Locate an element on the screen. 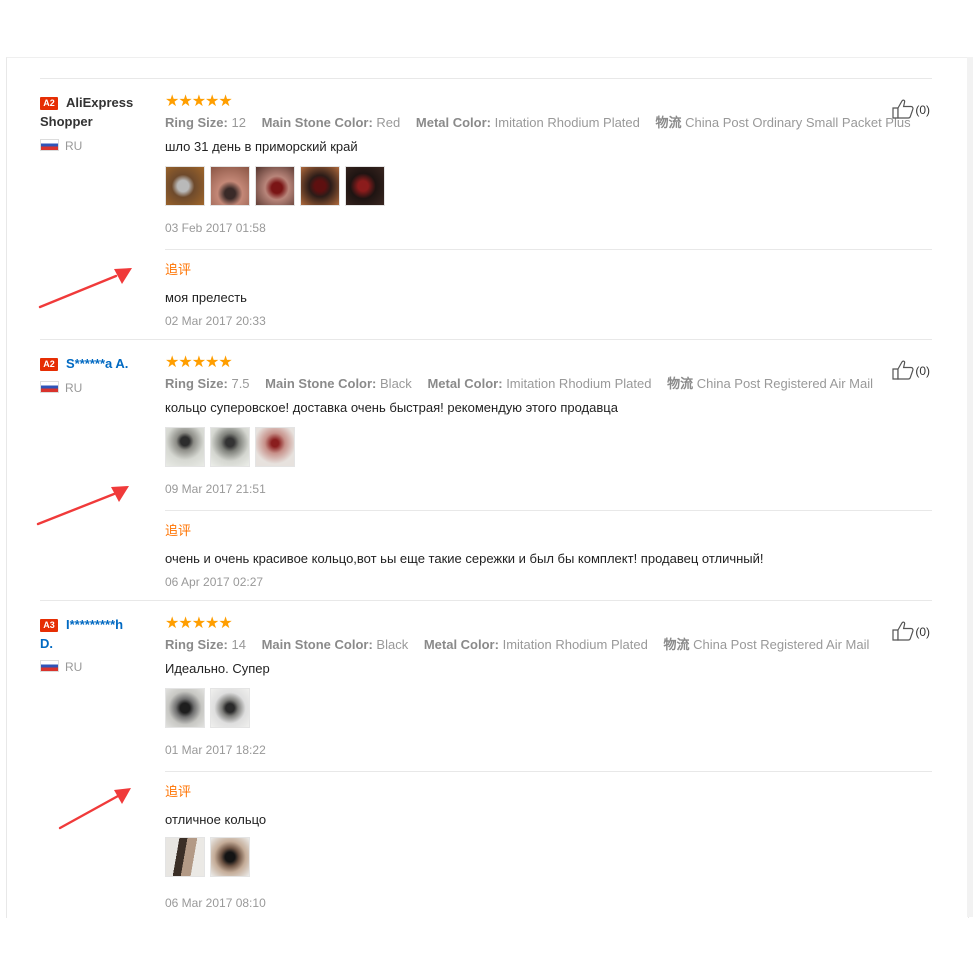 The image size is (973, 973). attr-ring-size: Ring Size: 12 is located at coordinates (205, 122).